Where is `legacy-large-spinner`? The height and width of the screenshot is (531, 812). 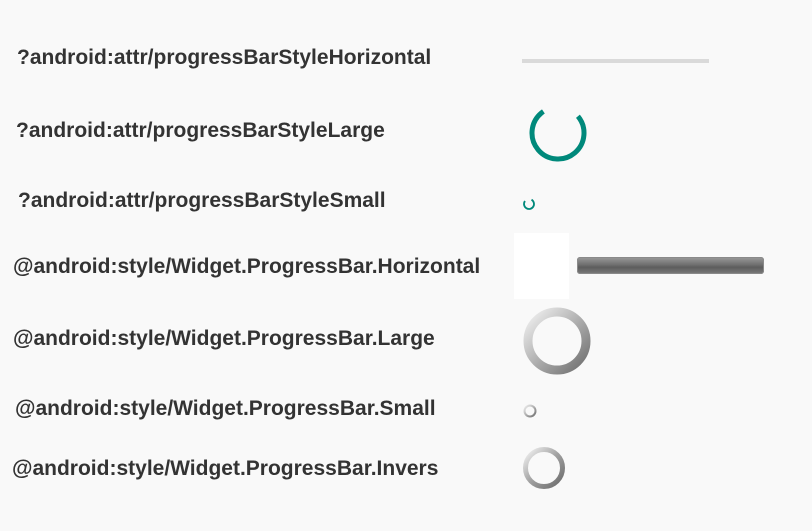 legacy-large-spinner is located at coordinates (557, 341).